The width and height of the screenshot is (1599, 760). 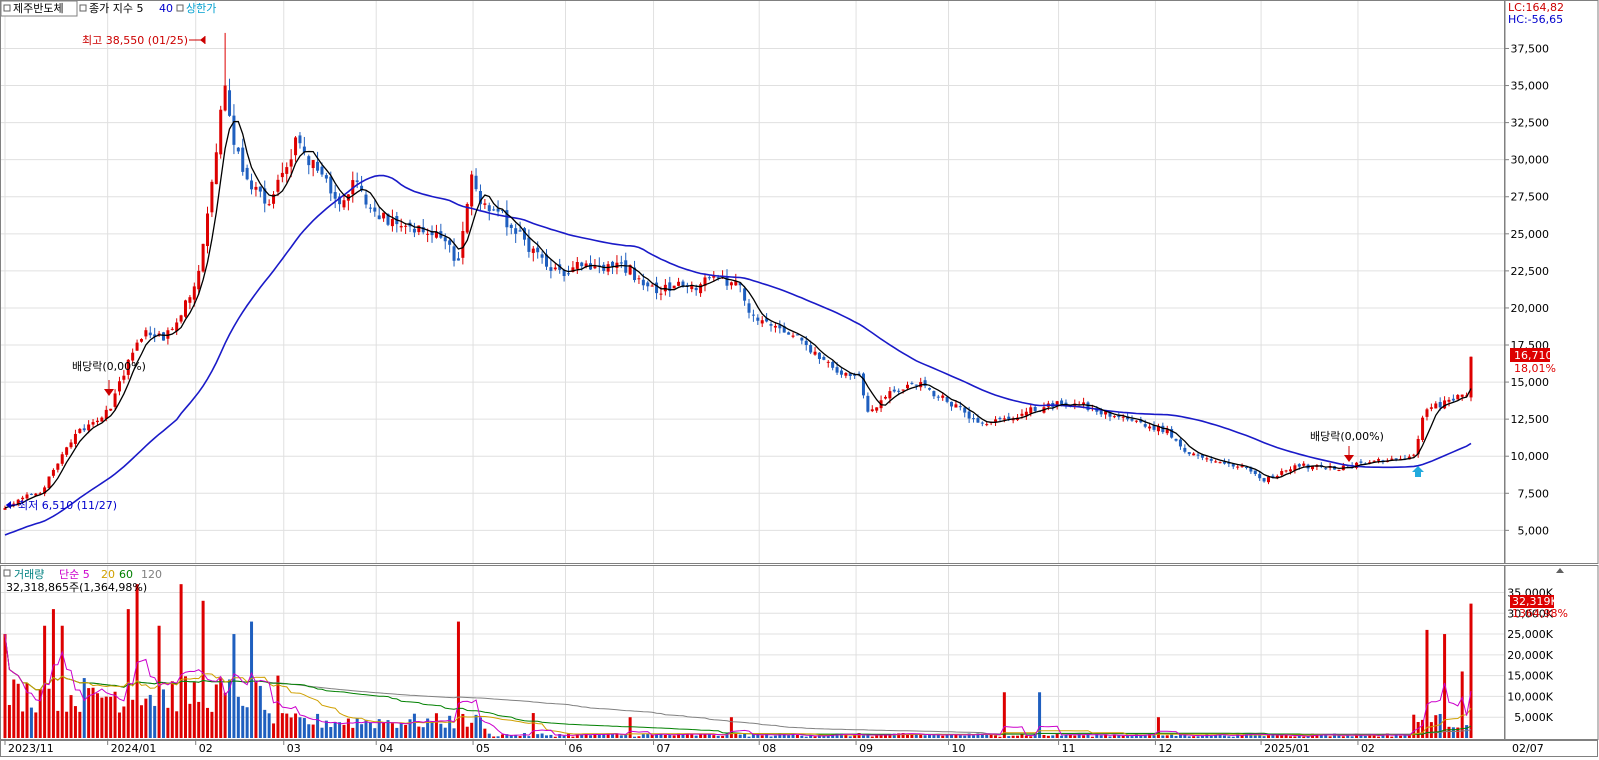 What do you see at coordinates (769, 748) in the screenshot?
I see `x-tick-label: 08` at bounding box center [769, 748].